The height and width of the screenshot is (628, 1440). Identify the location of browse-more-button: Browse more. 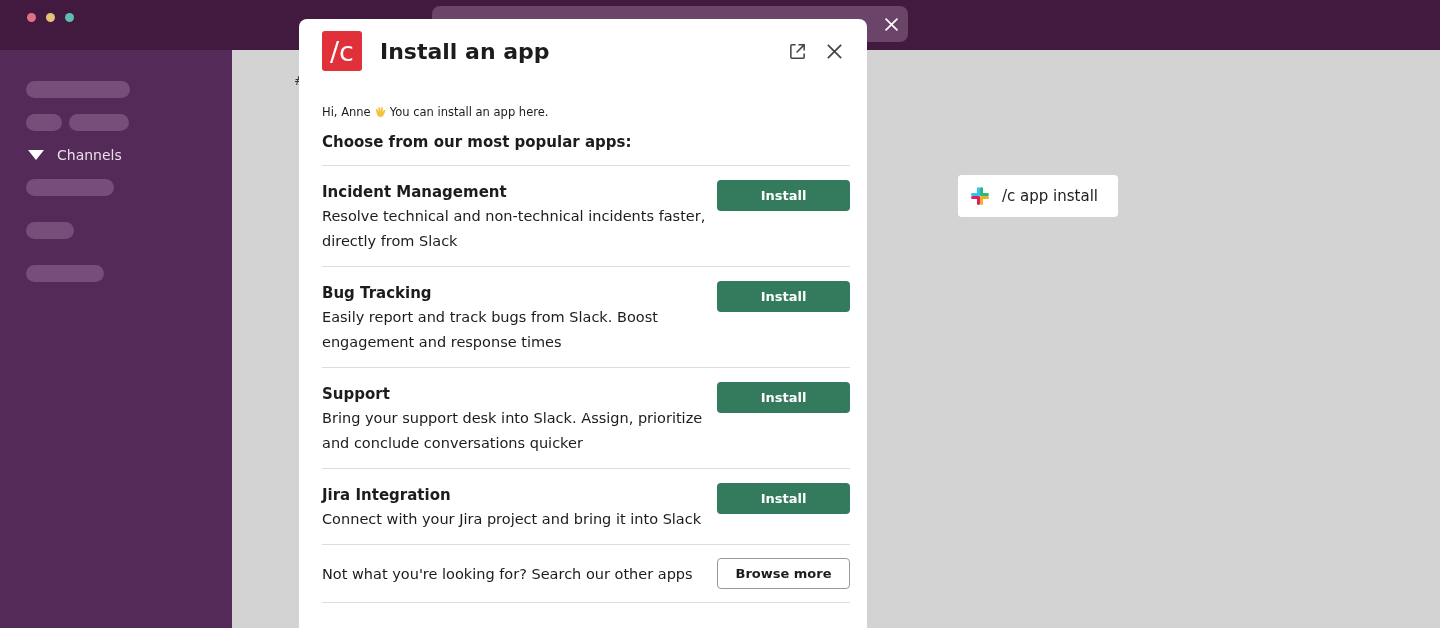
(783, 573).